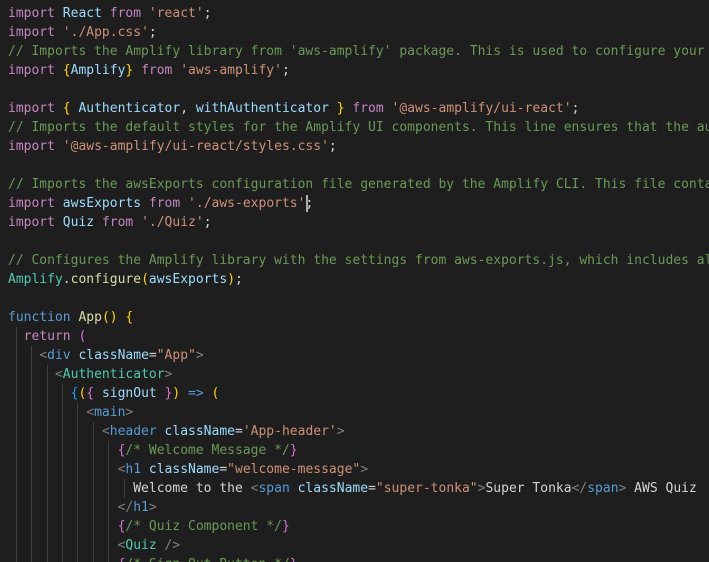  What do you see at coordinates (98, 70) in the screenshot?
I see `code-token: Amplify` at bounding box center [98, 70].